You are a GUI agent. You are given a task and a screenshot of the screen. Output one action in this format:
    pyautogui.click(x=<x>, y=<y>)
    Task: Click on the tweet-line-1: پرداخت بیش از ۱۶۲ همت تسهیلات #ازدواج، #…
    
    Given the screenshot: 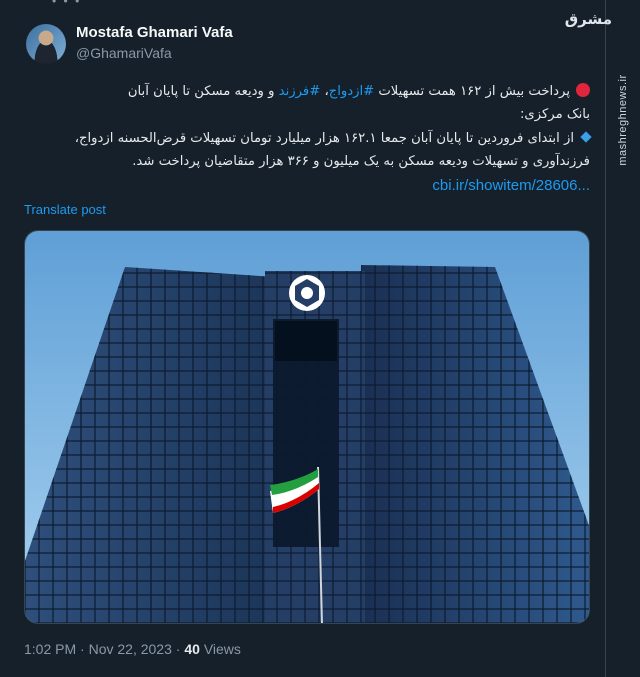 What is the action you would take?
    pyautogui.click(x=307, y=91)
    